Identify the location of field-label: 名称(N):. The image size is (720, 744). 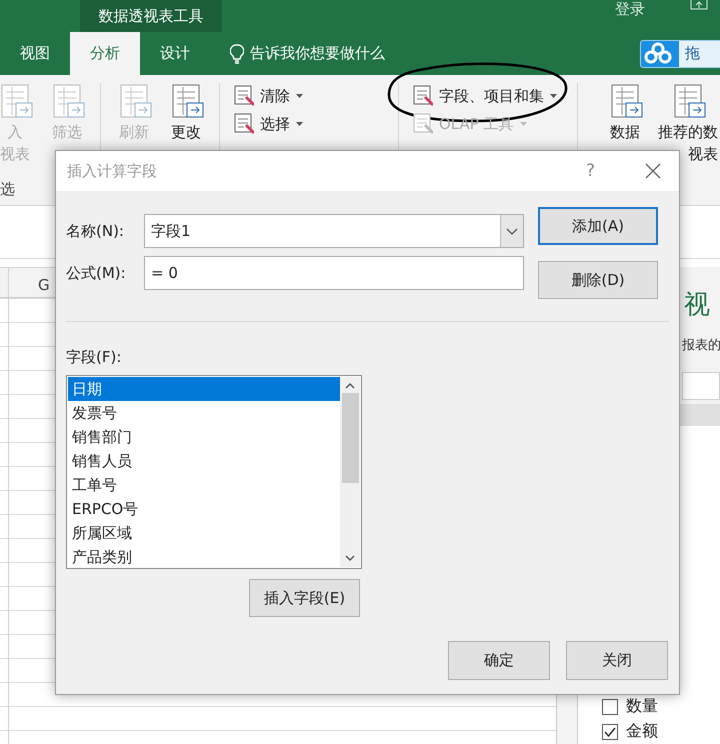
(95, 231).